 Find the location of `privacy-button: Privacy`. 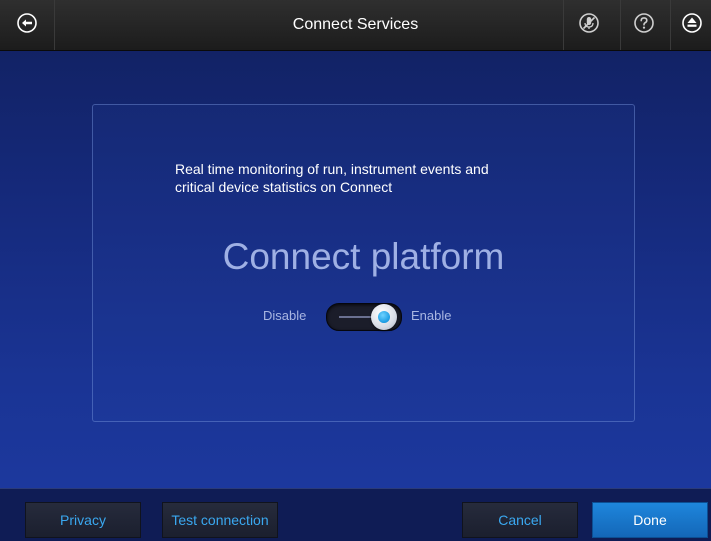

privacy-button: Privacy is located at coordinates (83, 520).